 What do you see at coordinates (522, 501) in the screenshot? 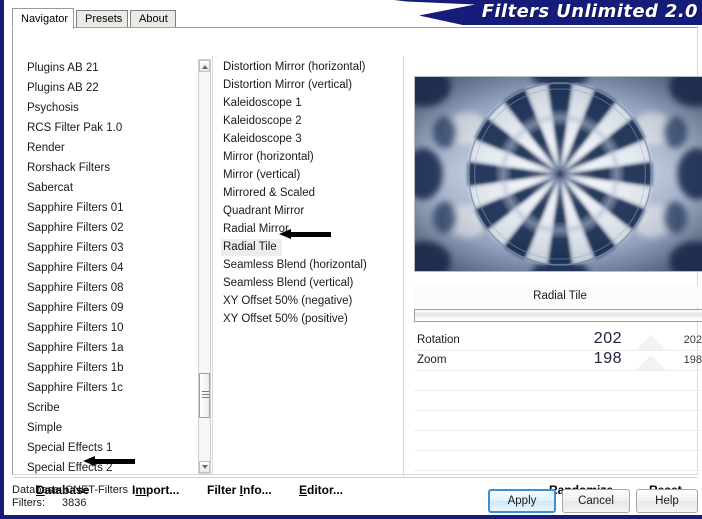
I see `apply-button: Apply` at bounding box center [522, 501].